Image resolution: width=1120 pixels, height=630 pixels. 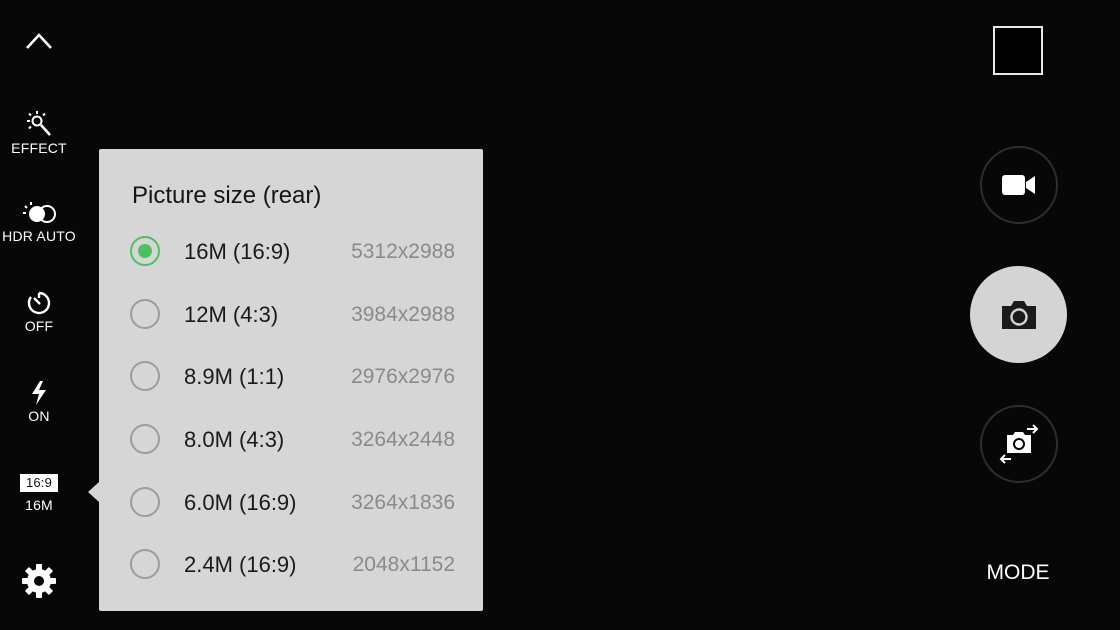 What do you see at coordinates (93, 492) in the screenshot?
I see `popup-pointer` at bounding box center [93, 492].